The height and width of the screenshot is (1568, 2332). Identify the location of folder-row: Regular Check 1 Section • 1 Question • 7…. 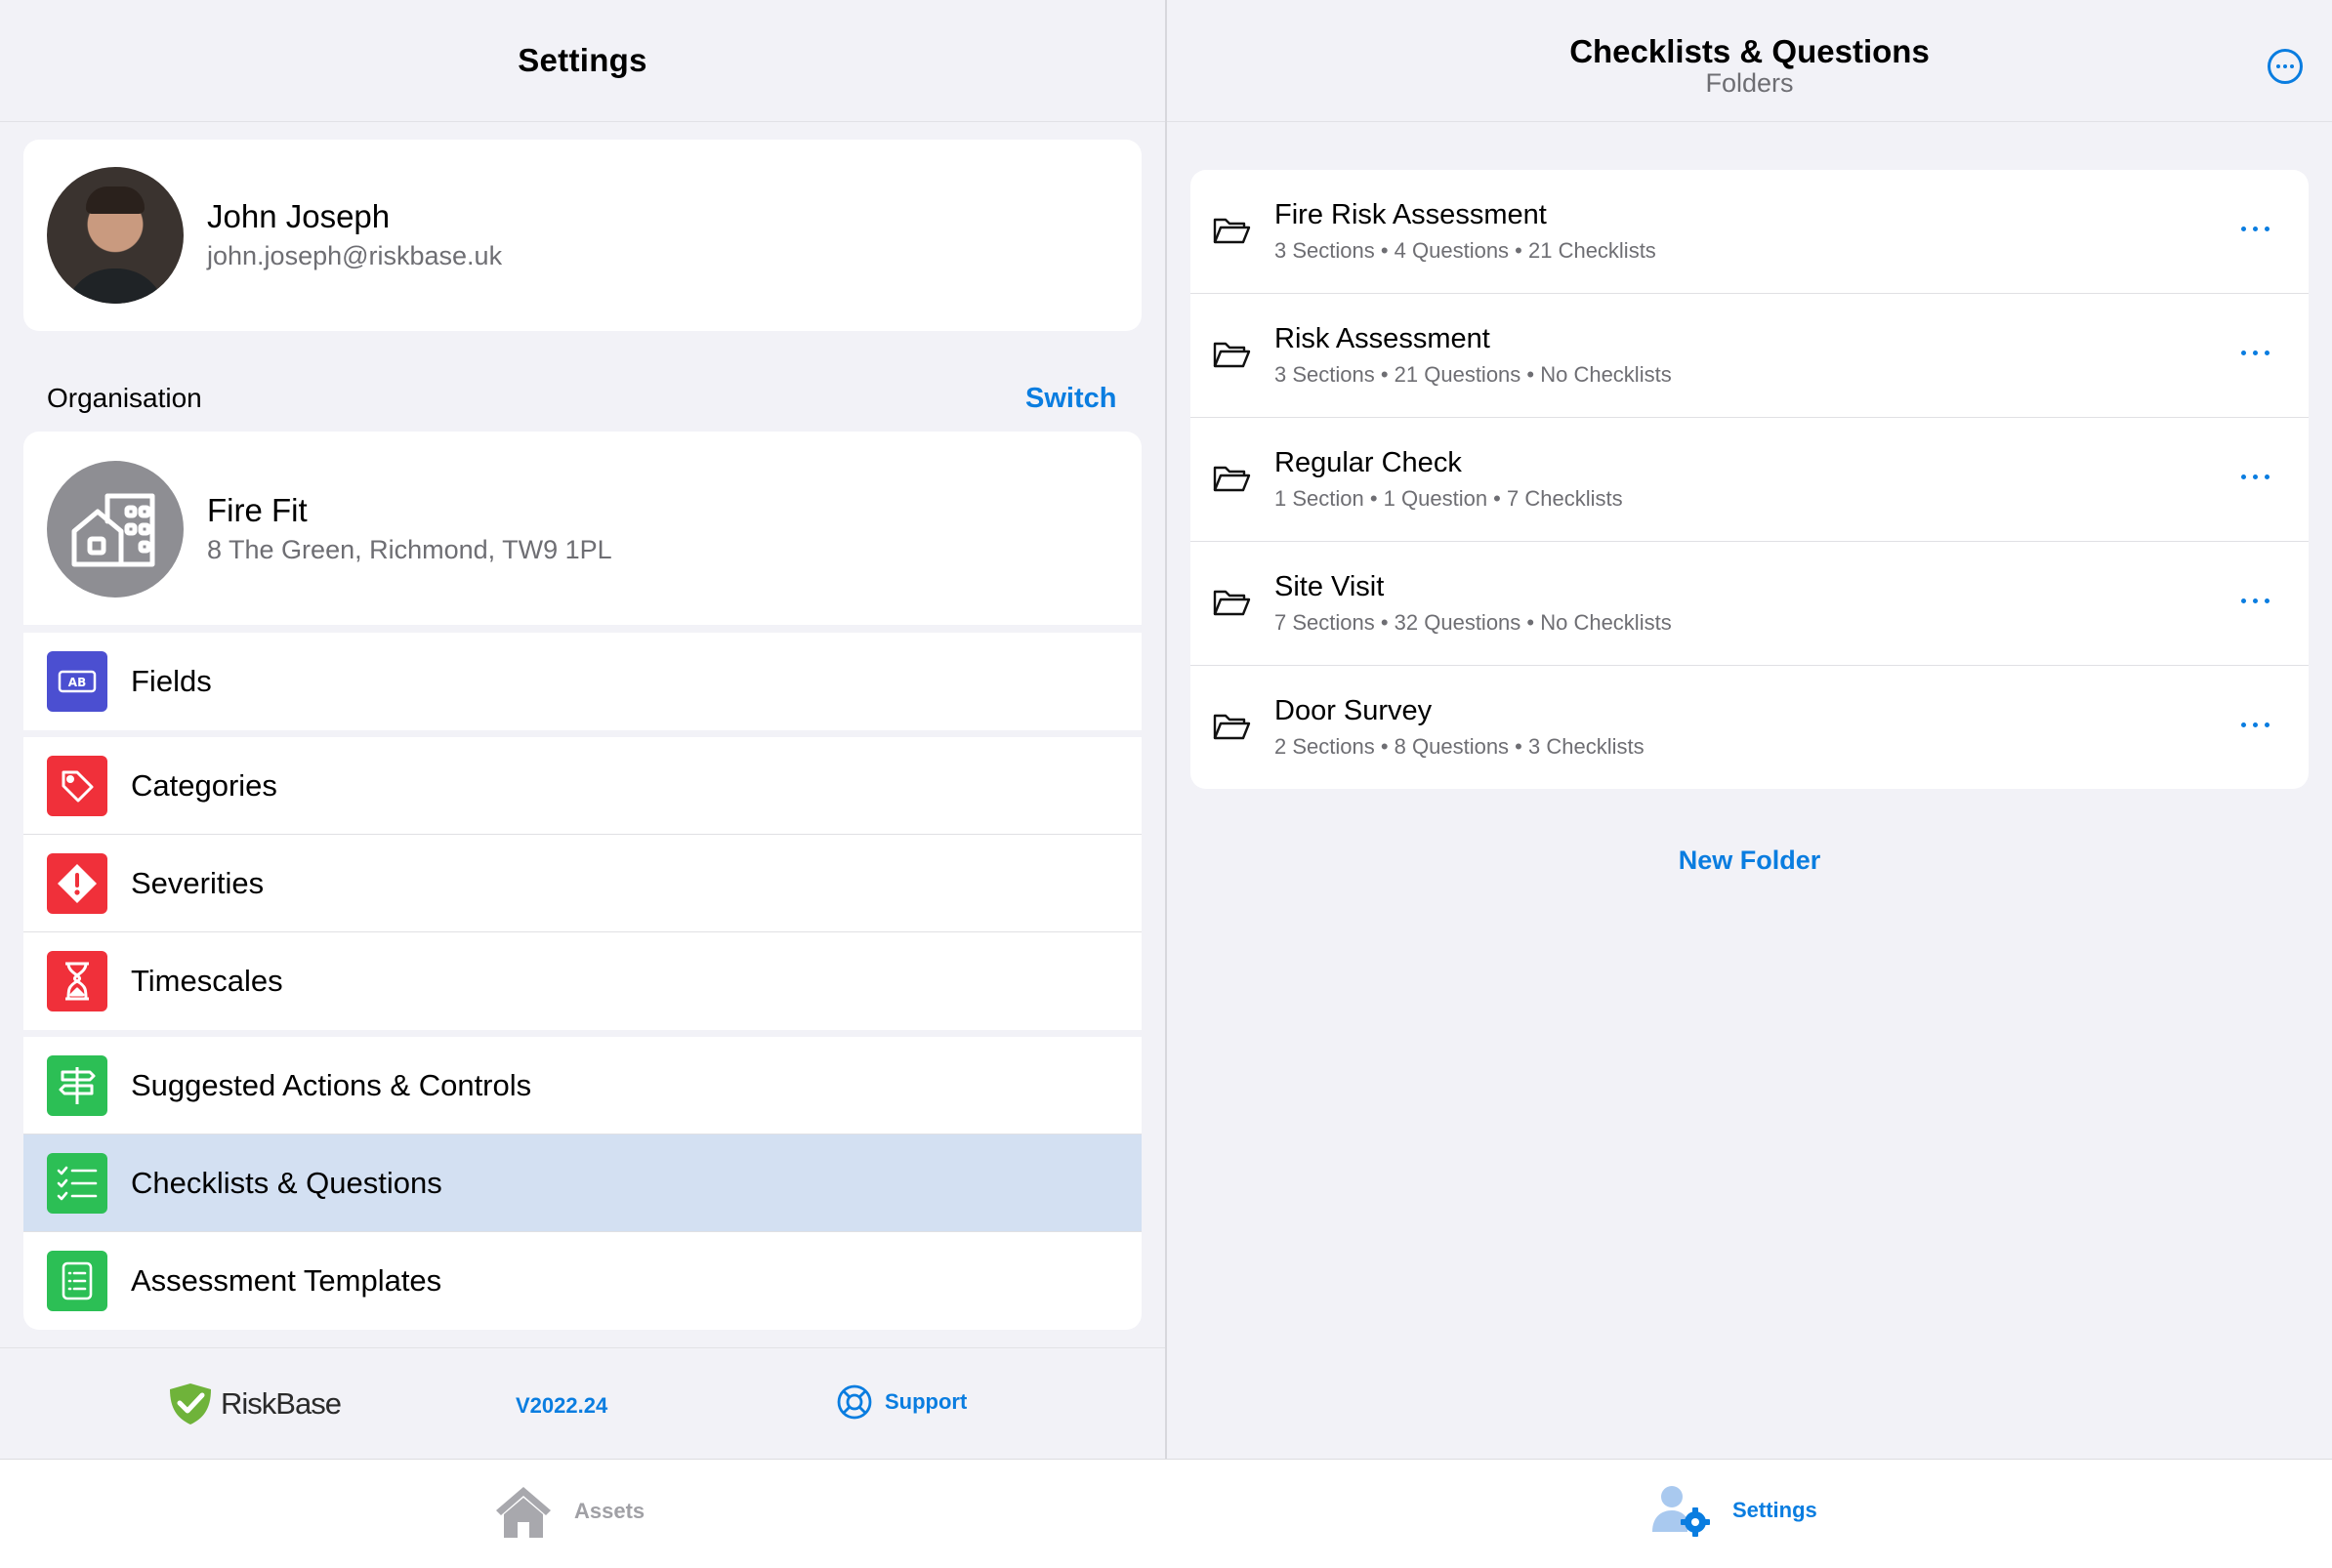
(1749, 480).